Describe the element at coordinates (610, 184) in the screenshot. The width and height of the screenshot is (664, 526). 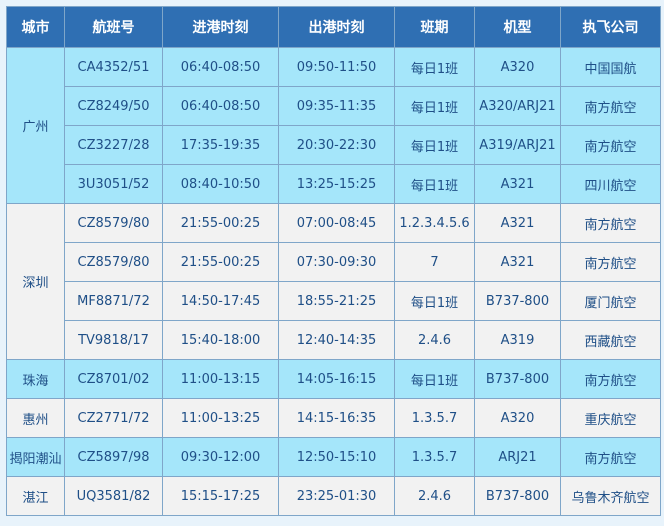
I see `airline-cell: 四川航空` at that location.